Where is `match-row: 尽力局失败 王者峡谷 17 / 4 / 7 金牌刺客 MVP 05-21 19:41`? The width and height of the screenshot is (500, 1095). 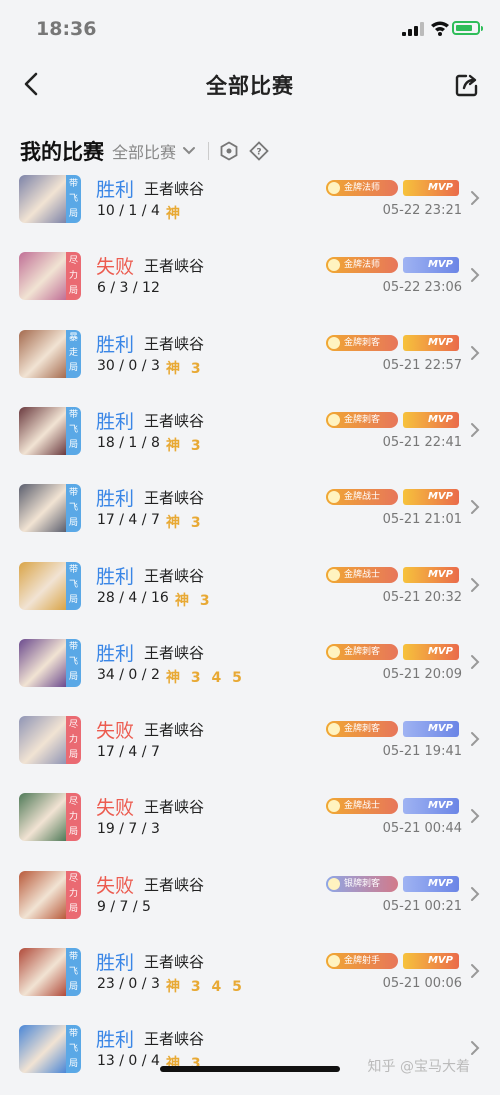
match-row: 尽力局失败 王者峡谷 17 / 4 / 7 金牌刺客 MVP 05-21 19:41 is located at coordinates (250, 747).